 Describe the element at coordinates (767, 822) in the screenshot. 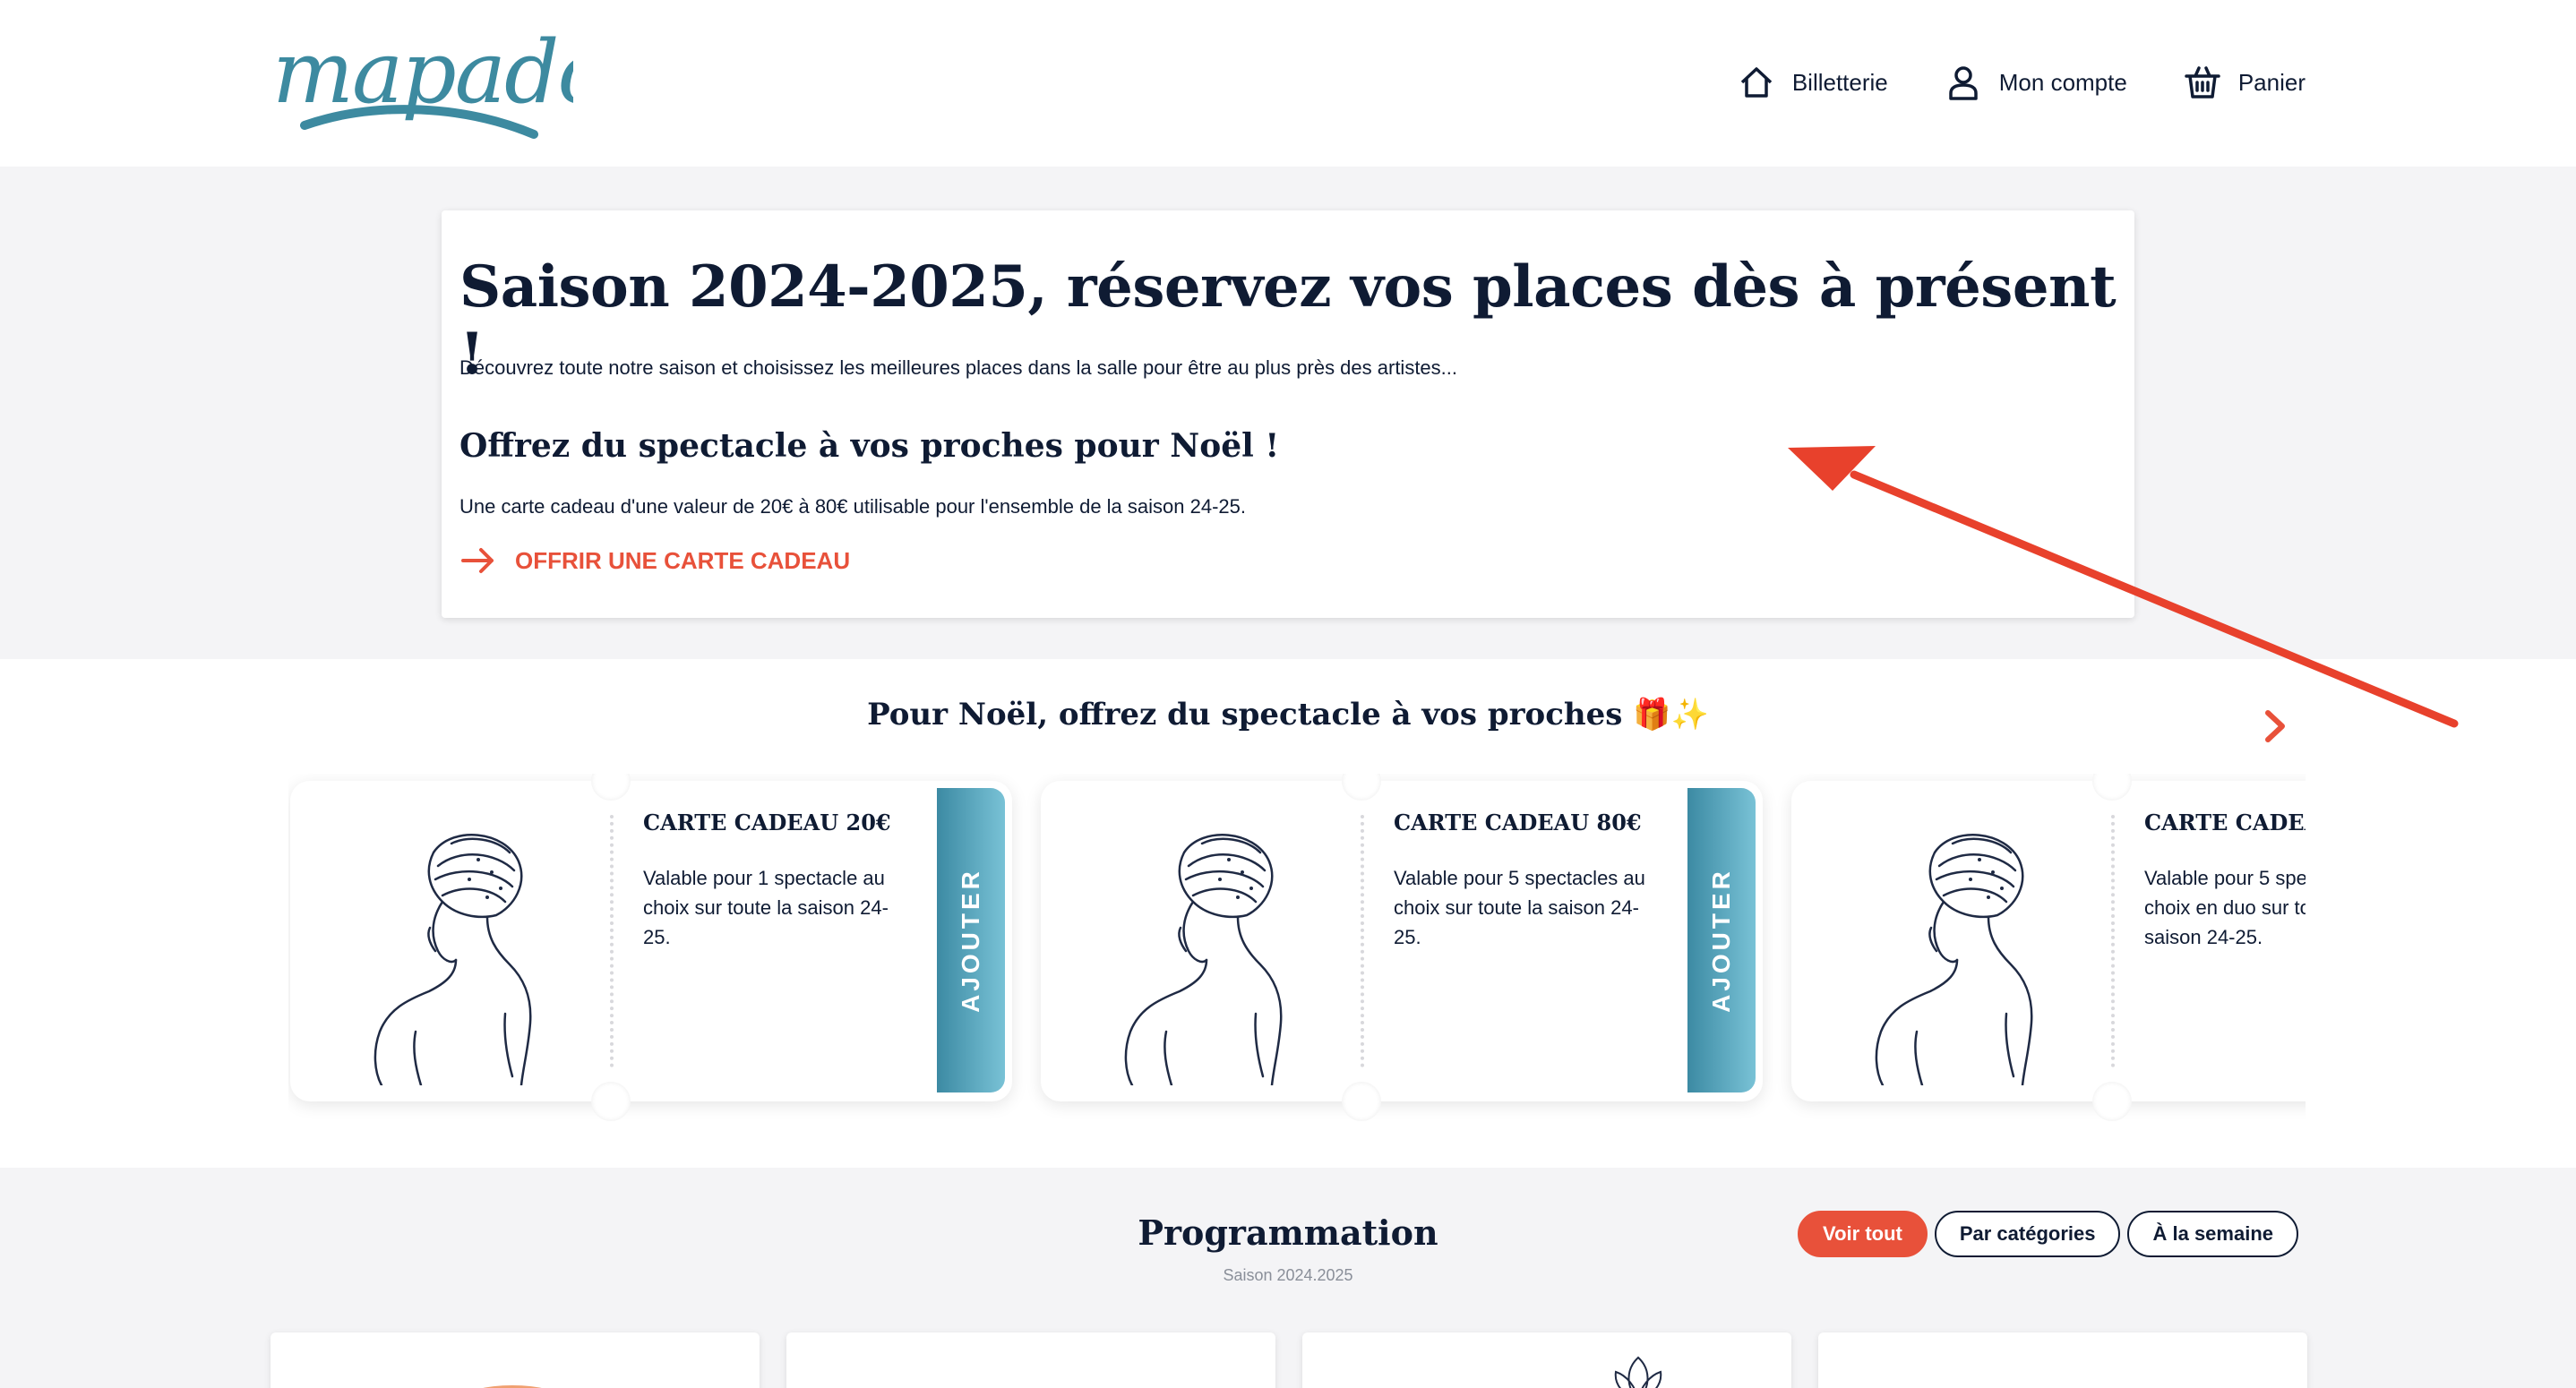

I see `gift-card-name: CARTE CADEAU 20€` at that location.